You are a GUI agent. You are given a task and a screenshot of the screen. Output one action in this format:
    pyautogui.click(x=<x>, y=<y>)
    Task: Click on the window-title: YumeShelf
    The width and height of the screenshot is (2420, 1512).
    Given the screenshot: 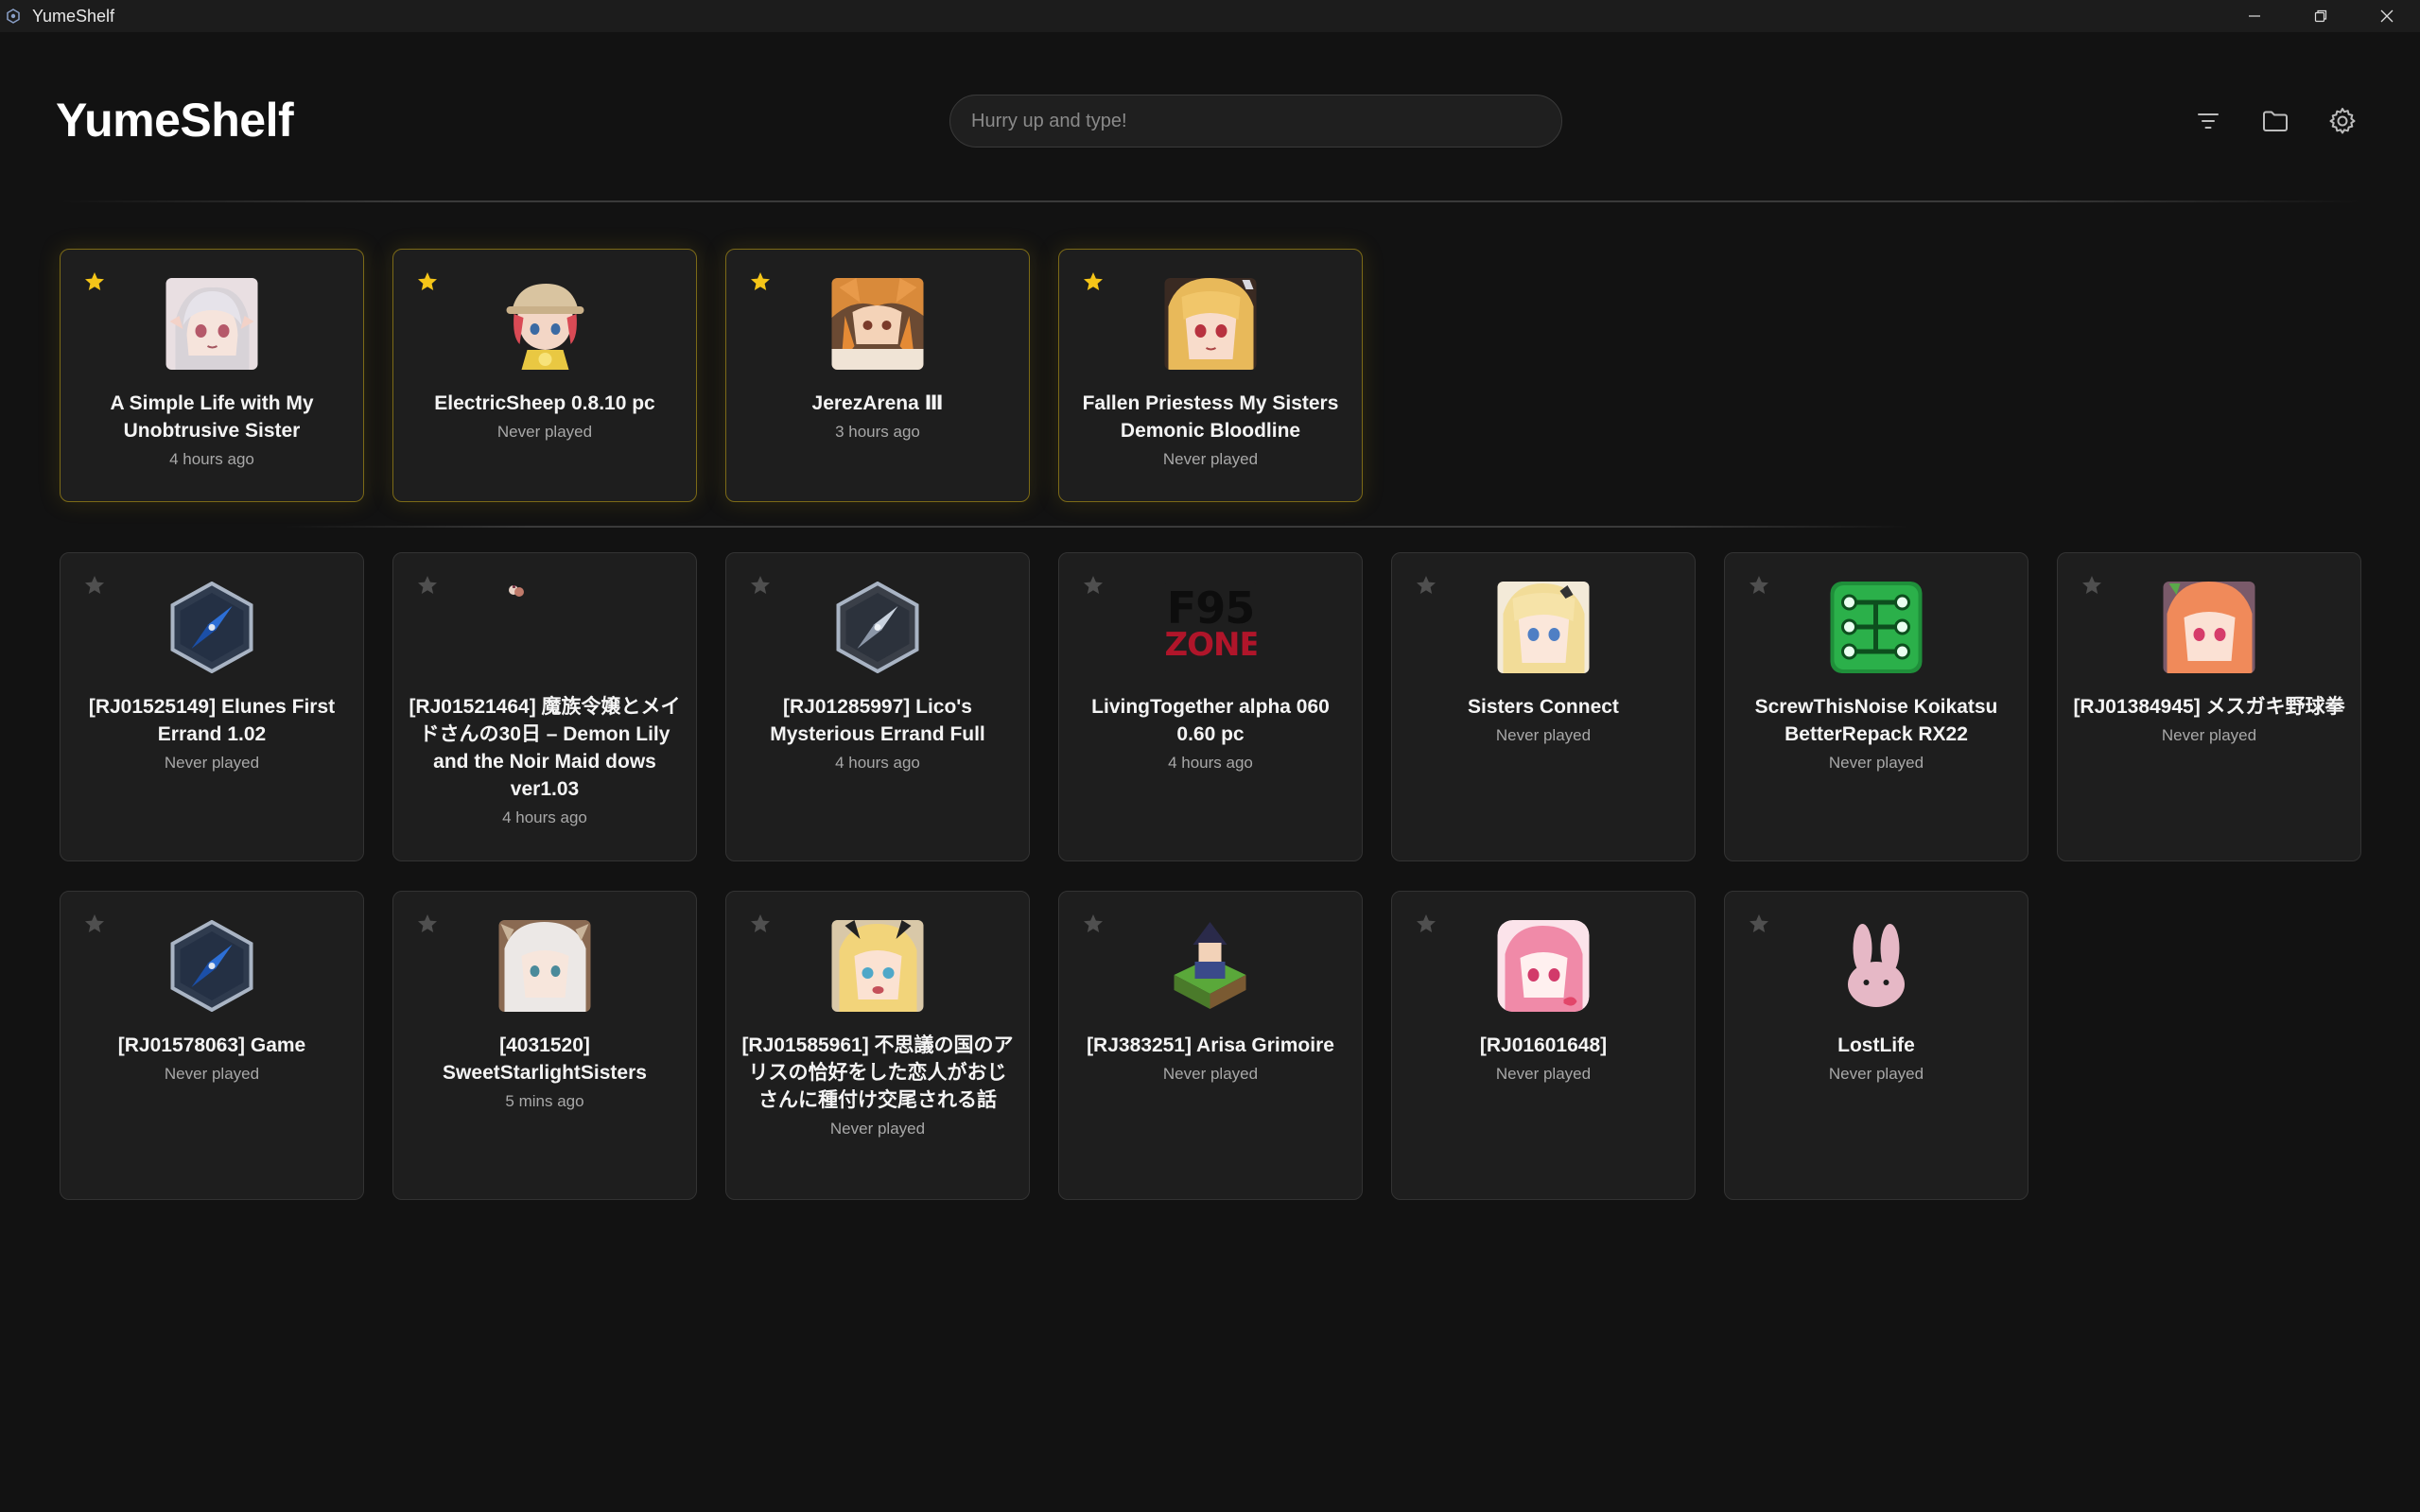 What is the action you would take?
    pyautogui.click(x=74, y=16)
    